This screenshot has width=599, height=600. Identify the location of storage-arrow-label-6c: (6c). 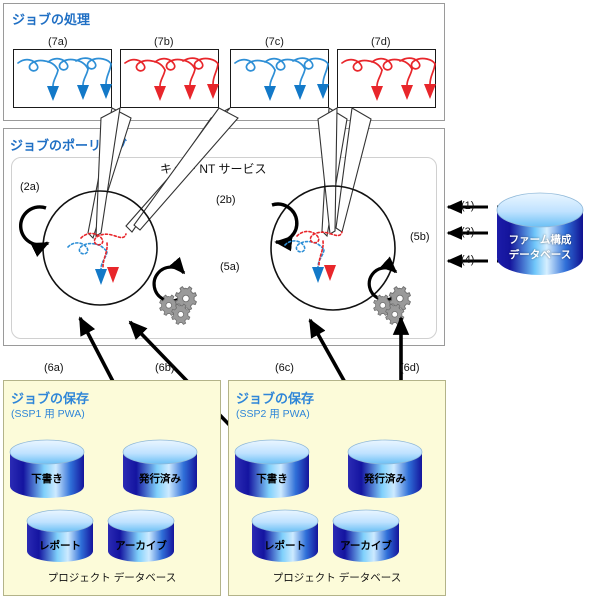
(284, 368).